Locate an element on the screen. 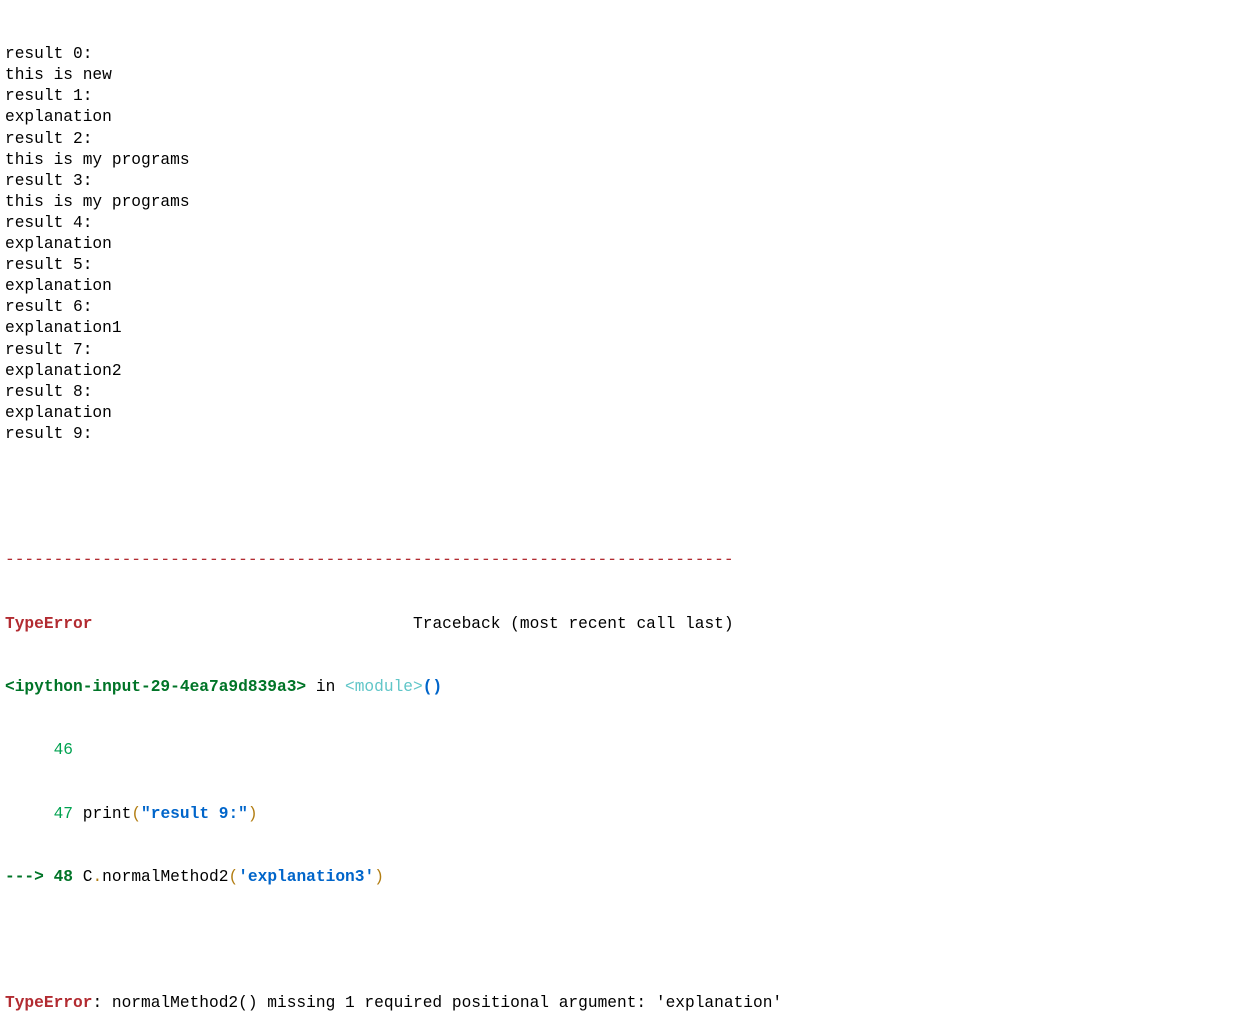  stdout-line: result 8: is located at coordinates (49, 391).